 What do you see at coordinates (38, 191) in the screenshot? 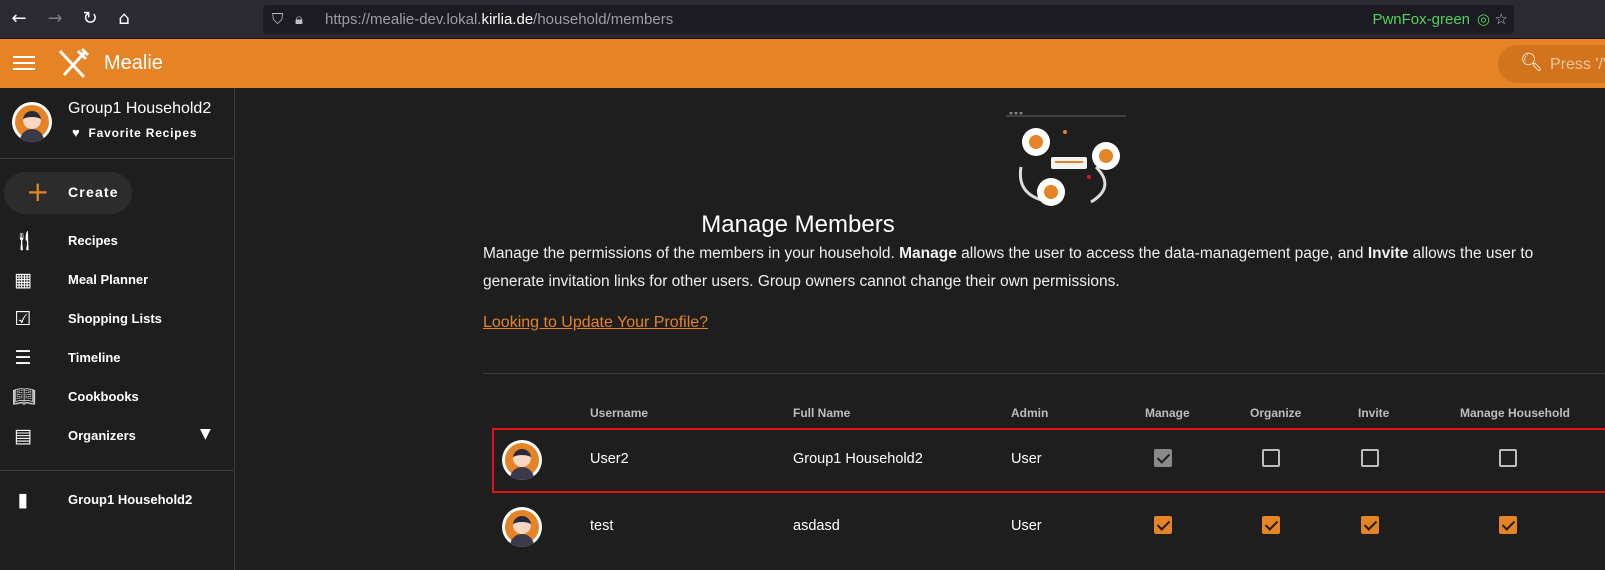
I see `plus-icon: +` at bounding box center [38, 191].